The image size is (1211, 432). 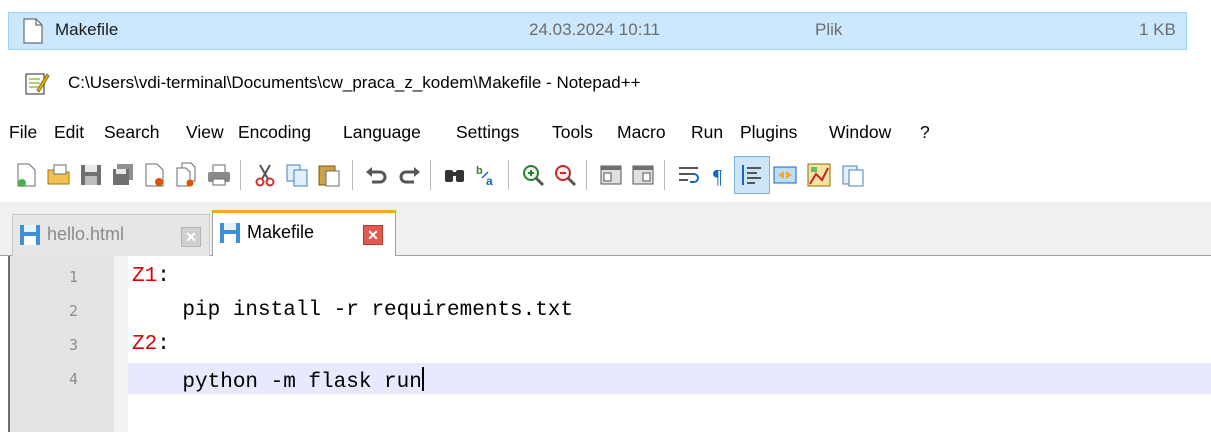 What do you see at coordinates (611, 175) in the screenshot?
I see `sync-vertical-icon` at bounding box center [611, 175].